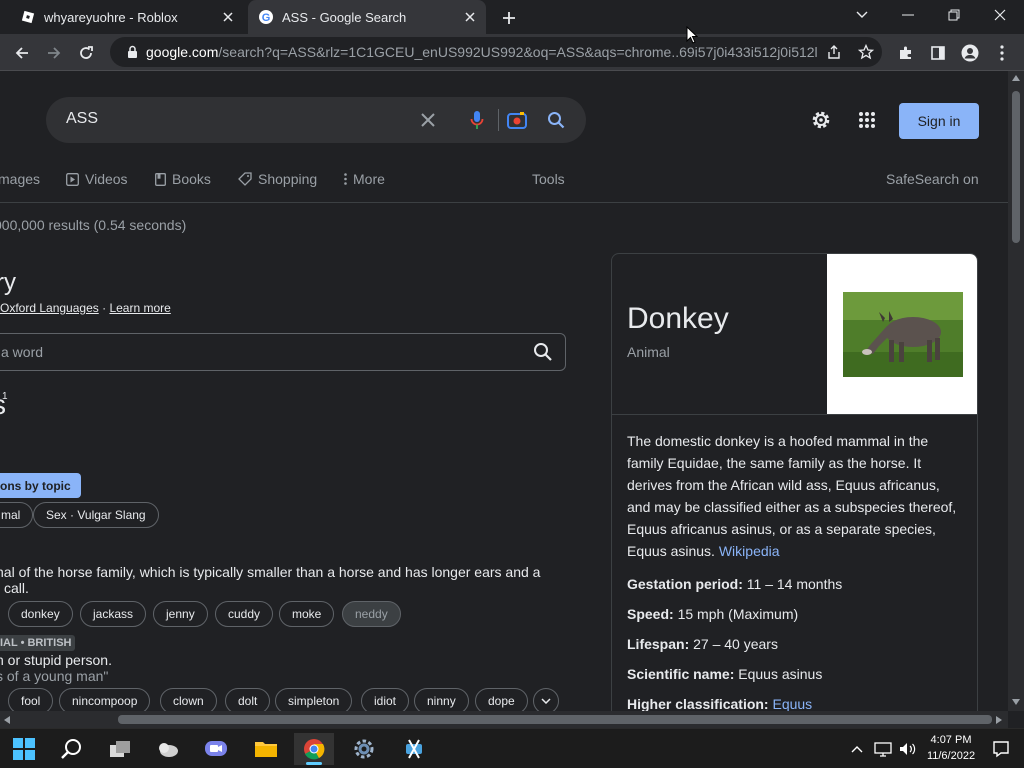  What do you see at coordinates (248, 699) in the screenshot?
I see `synonym-chip: dolt` at bounding box center [248, 699].